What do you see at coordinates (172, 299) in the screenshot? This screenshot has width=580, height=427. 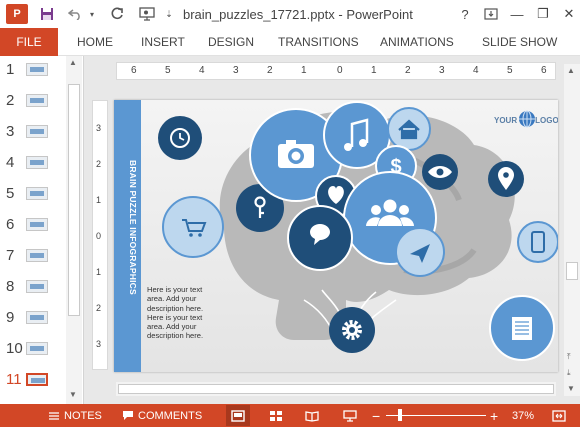 I see `body-line: area. Add your` at bounding box center [172, 299].